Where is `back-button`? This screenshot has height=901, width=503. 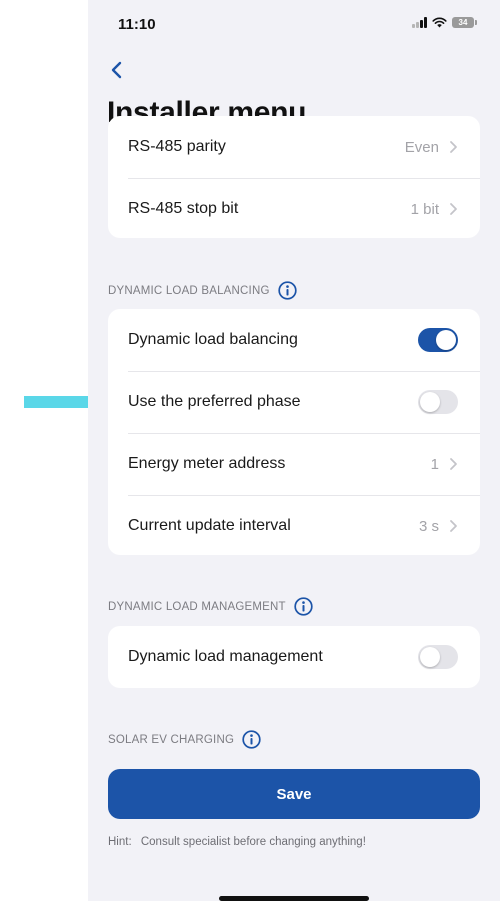
back-button is located at coordinates (119, 70).